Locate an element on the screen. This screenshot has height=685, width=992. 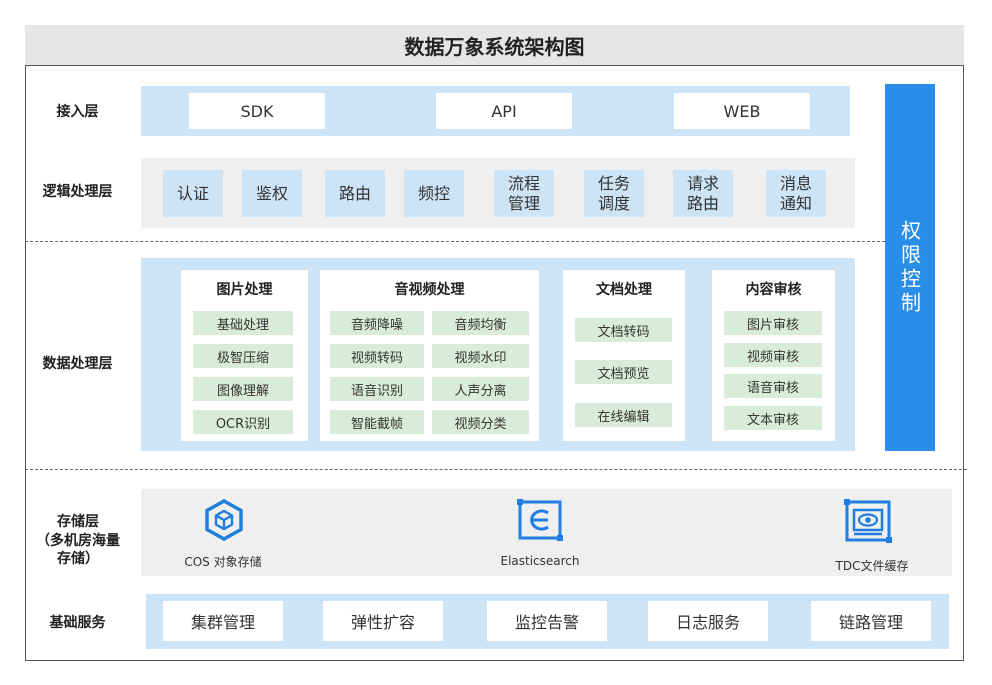
panel-title: 内容审核 is located at coordinates (773, 290).